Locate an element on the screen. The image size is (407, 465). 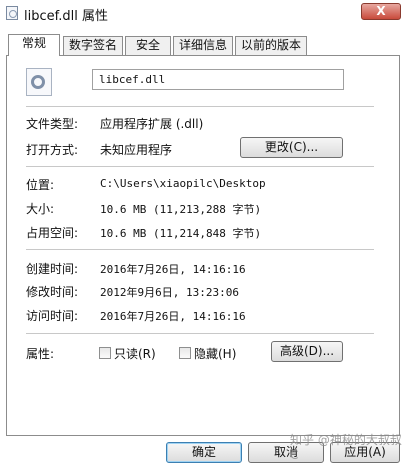
ok-button: 确定 is located at coordinates (204, 452).